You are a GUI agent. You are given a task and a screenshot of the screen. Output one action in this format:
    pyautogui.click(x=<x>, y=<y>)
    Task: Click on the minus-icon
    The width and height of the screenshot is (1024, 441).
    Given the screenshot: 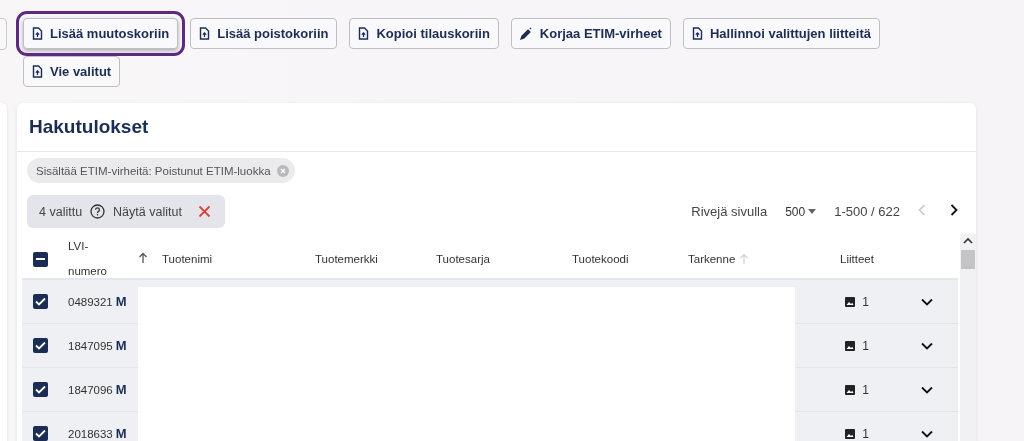 What is the action you would take?
    pyautogui.click(x=40, y=259)
    